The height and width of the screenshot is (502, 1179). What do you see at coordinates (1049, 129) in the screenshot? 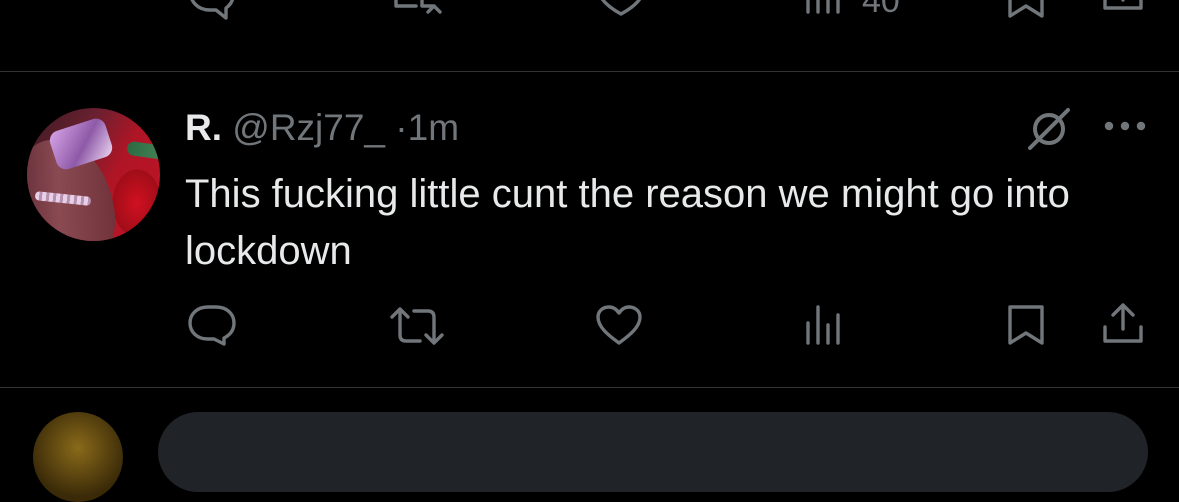
I see `grok-icon` at bounding box center [1049, 129].